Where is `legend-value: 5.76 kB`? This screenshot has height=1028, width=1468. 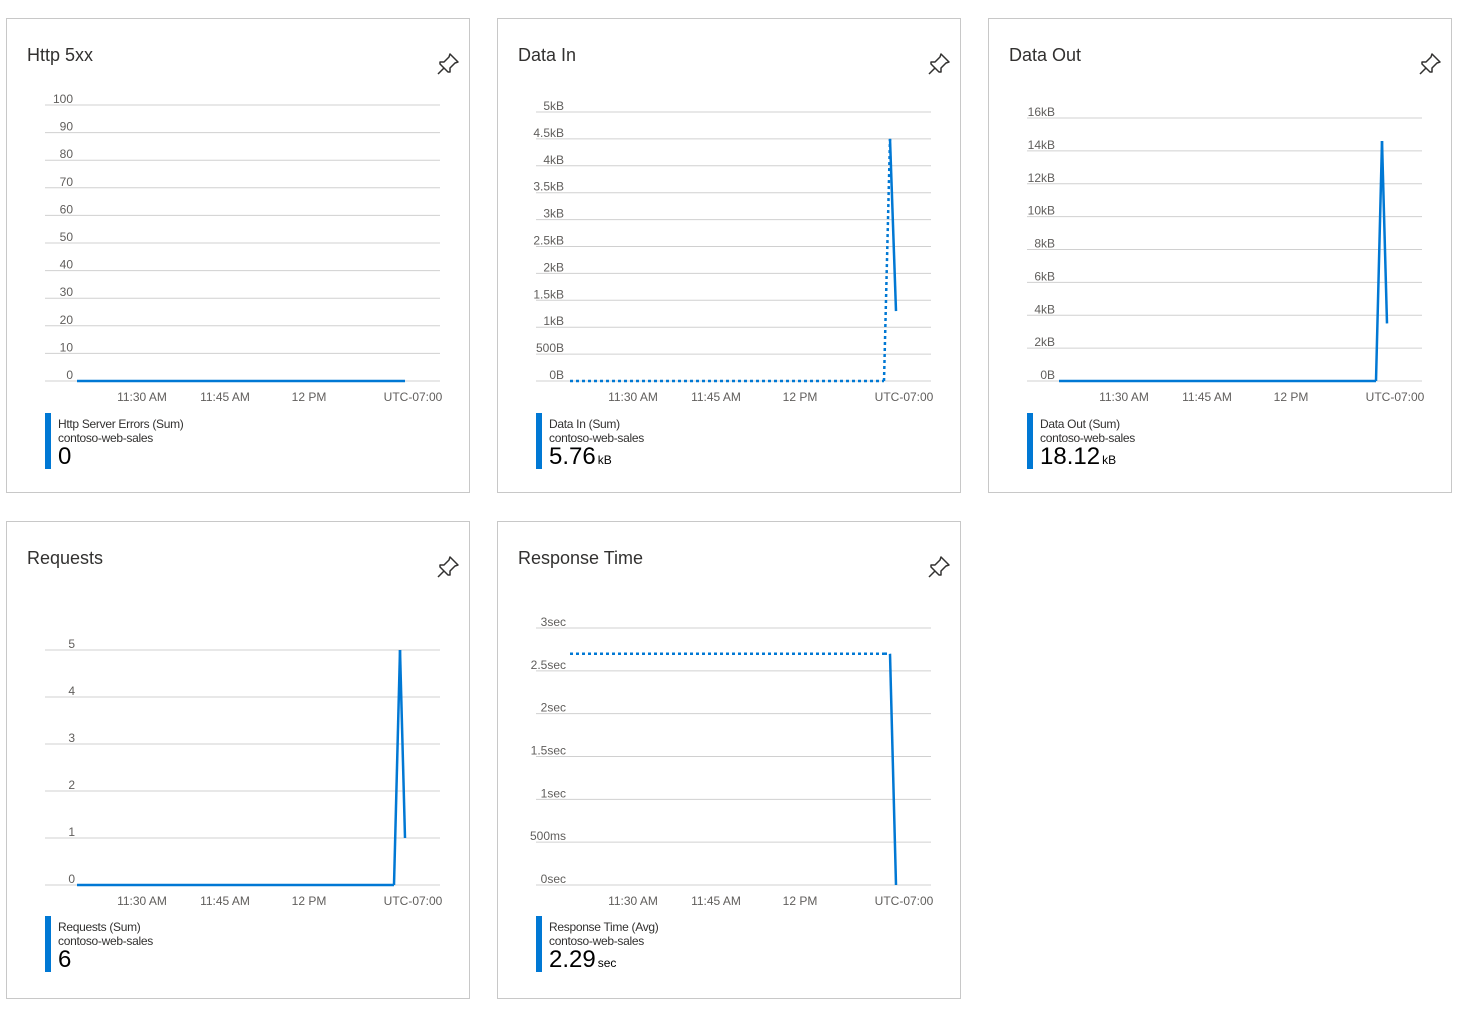 legend-value: 5.76 kB is located at coordinates (580, 457).